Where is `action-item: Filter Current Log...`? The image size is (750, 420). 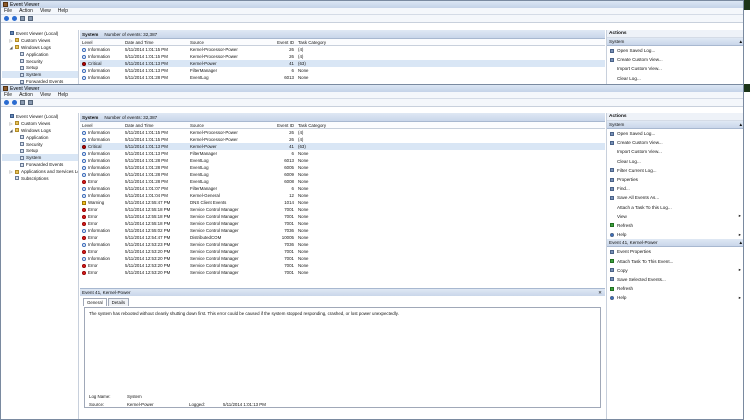 action-item: Filter Current Log... is located at coordinates (675, 170).